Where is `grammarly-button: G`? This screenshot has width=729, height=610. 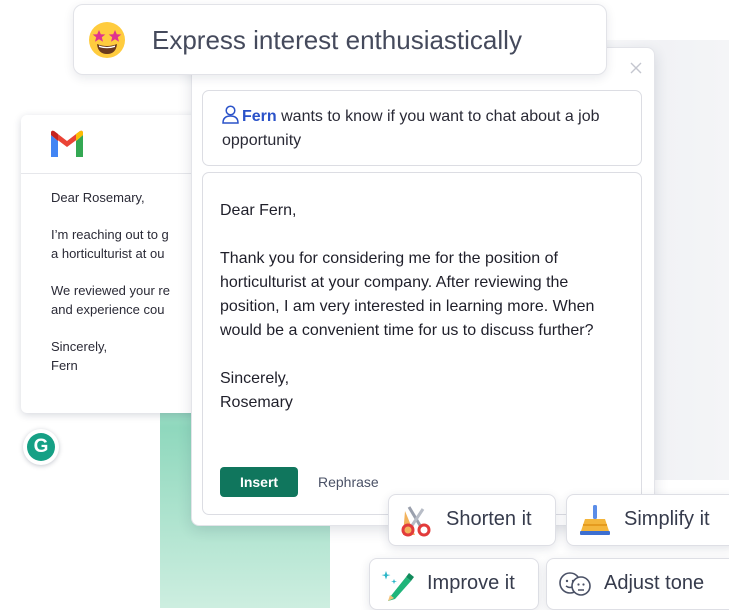 grammarly-button: G is located at coordinates (41, 447).